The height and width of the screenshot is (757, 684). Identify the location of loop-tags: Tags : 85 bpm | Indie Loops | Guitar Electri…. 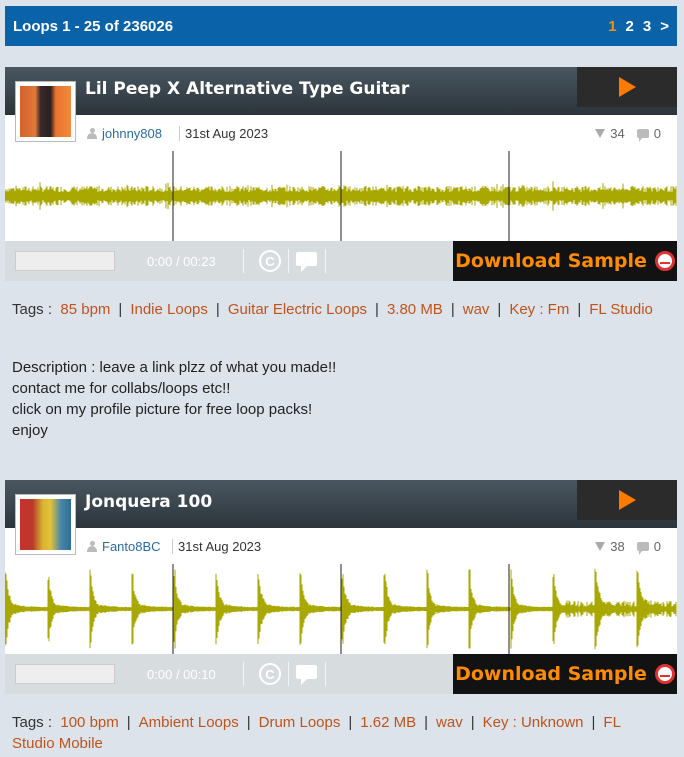
(332, 309).